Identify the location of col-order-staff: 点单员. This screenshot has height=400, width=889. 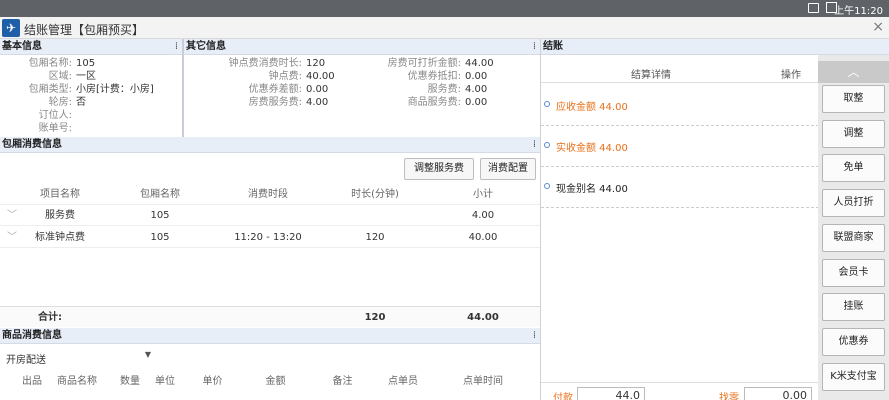
(403, 381).